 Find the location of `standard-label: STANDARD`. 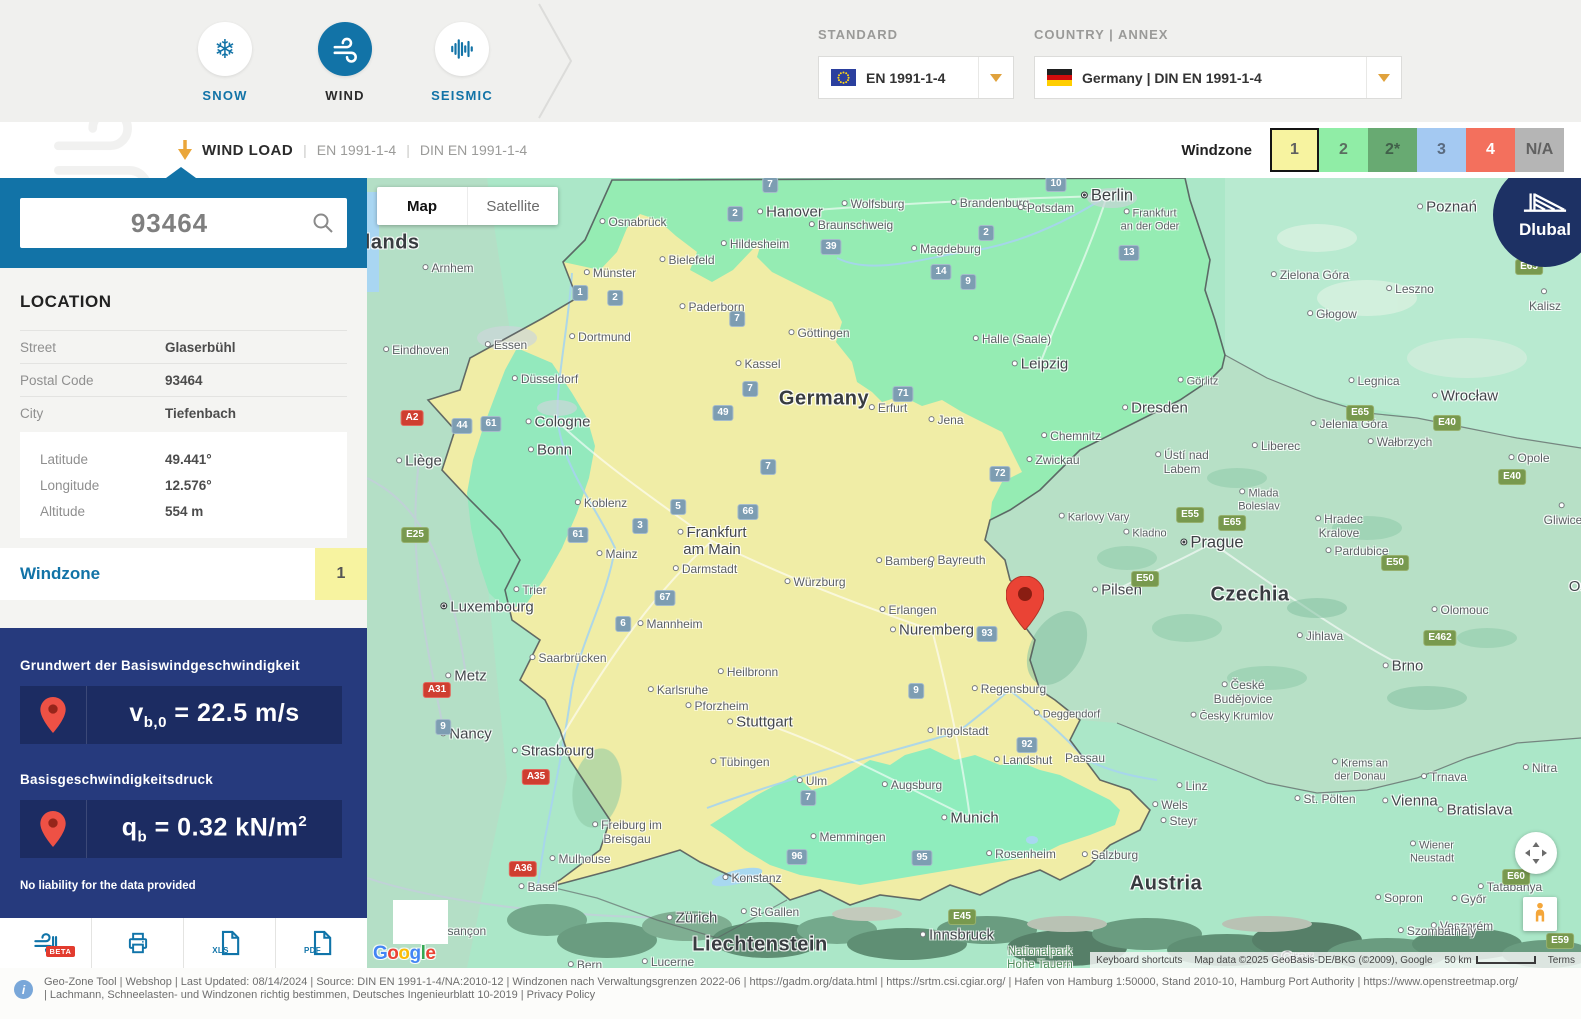

standard-label: STANDARD is located at coordinates (858, 34).